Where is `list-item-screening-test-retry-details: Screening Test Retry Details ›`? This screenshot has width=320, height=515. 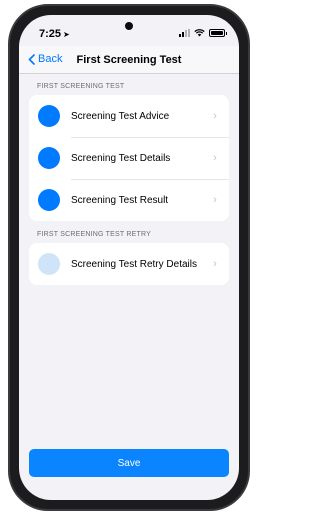 list-item-screening-test-retry-details: Screening Test Retry Details › is located at coordinates (129, 264).